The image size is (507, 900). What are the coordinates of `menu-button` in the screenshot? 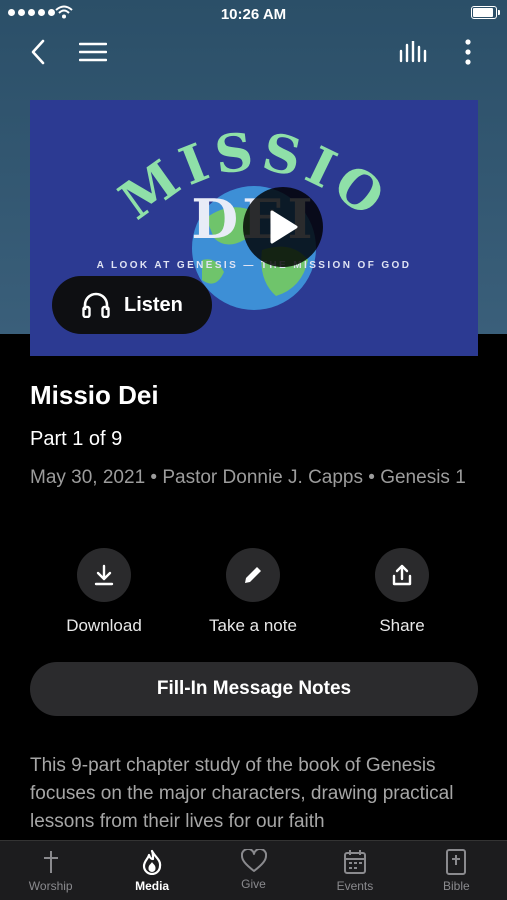 It's located at (93, 52).